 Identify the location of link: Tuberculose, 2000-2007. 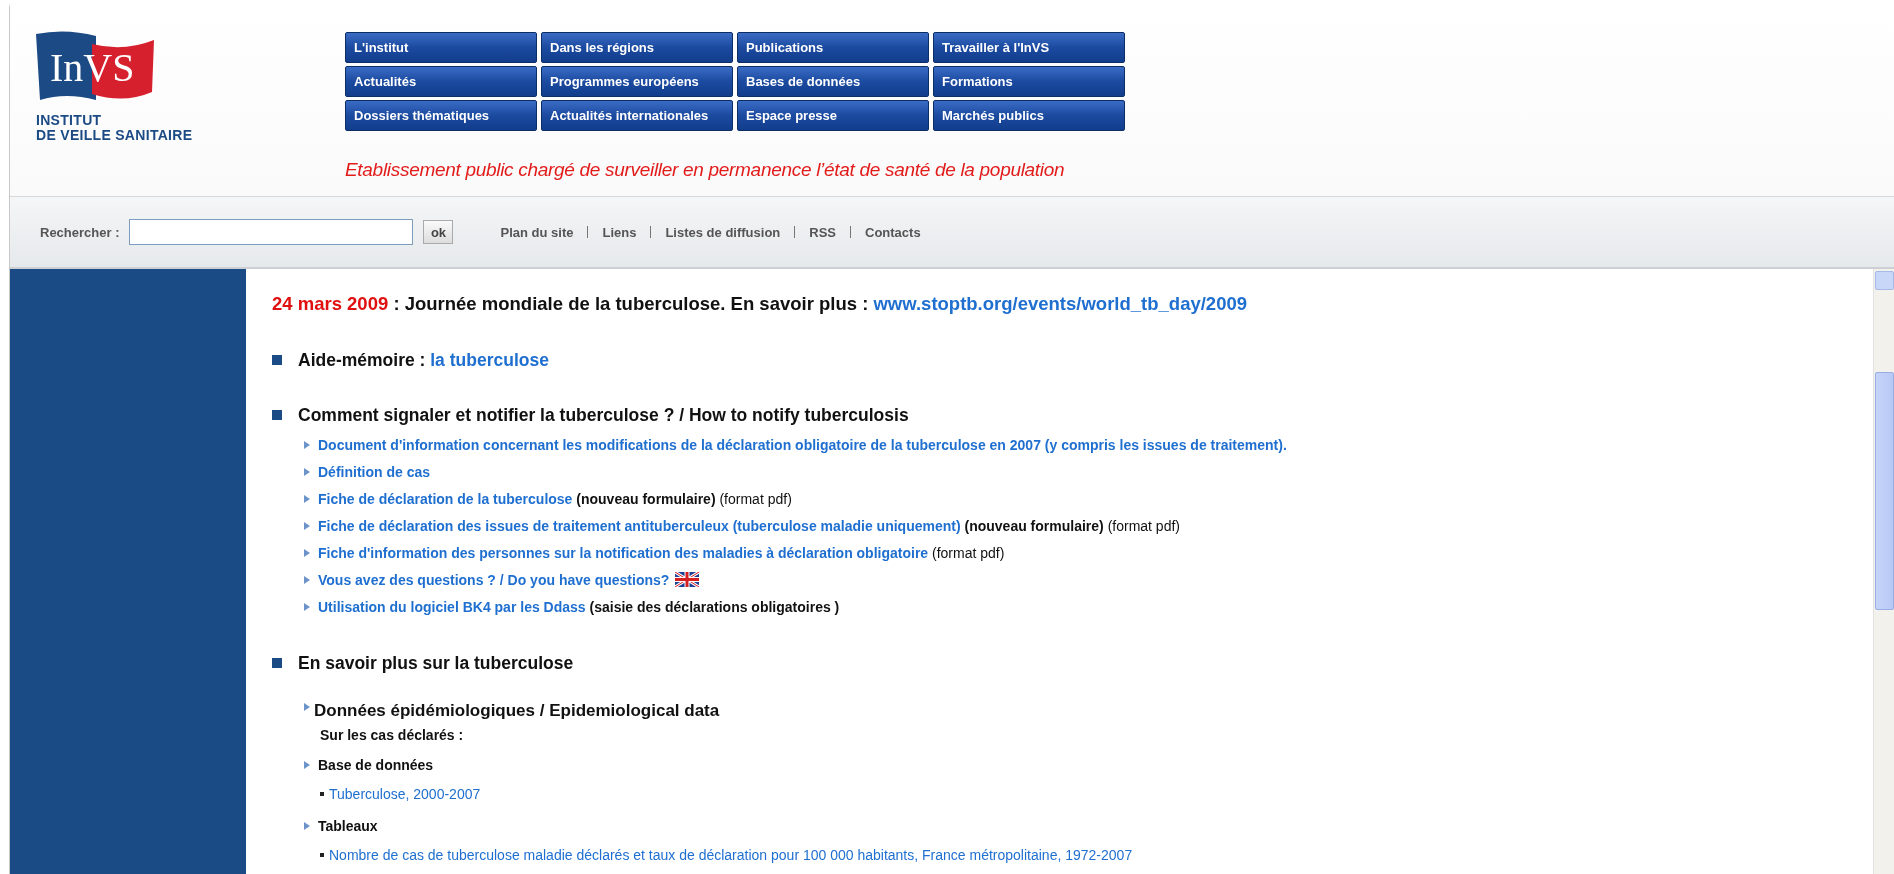
(405, 794).